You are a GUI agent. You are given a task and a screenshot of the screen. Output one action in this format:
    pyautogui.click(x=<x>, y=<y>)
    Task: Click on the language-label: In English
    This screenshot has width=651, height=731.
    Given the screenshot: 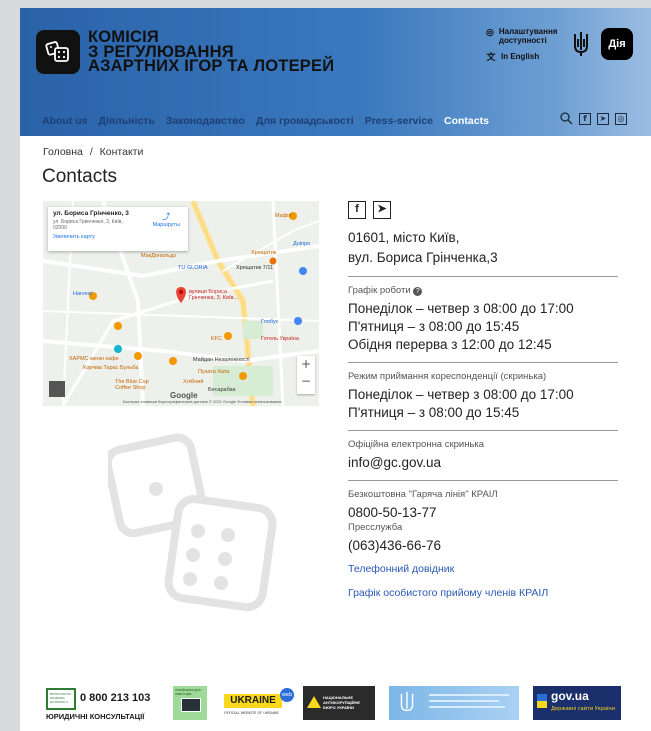 What is the action you would take?
    pyautogui.click(x=520, y=56)
    